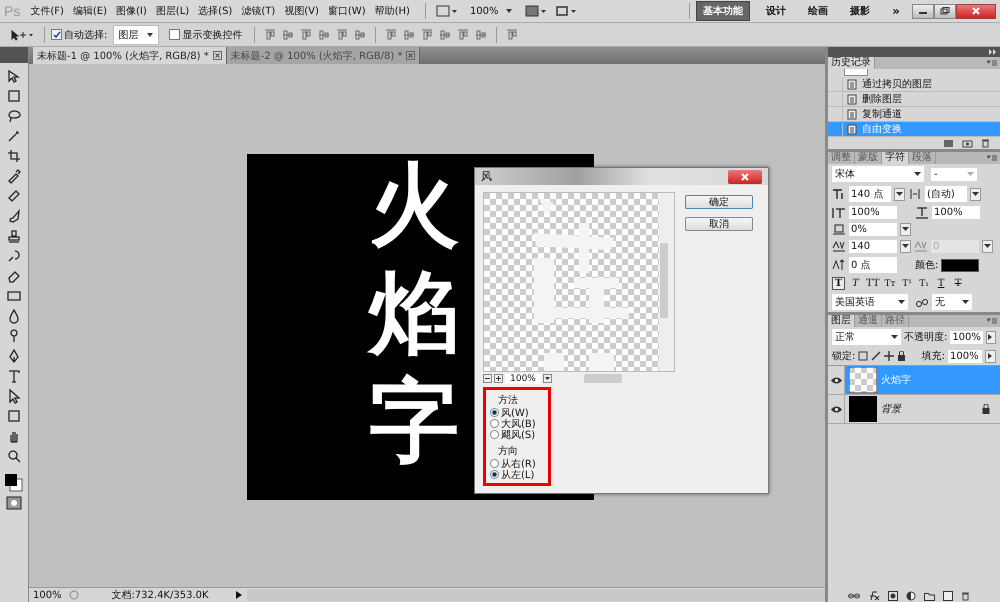 The height and width of the screenshot is (602, 1000). Describe the element at coordinates (301, 11) in the screenshot. I see `menu-item: 视图(V)` at that location.